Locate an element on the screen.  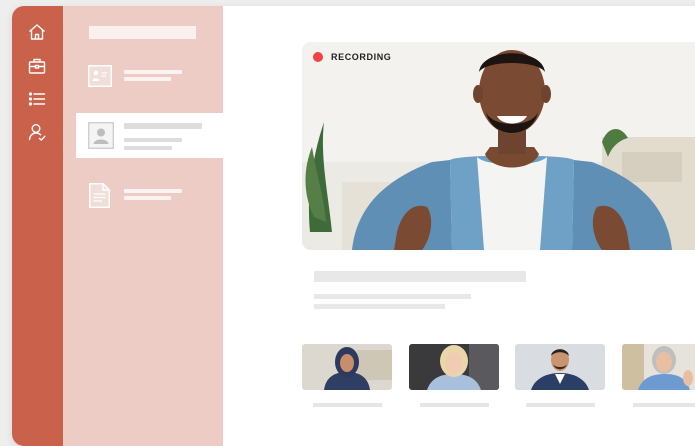
briefcase-icon is located at coordinates (37, 66).